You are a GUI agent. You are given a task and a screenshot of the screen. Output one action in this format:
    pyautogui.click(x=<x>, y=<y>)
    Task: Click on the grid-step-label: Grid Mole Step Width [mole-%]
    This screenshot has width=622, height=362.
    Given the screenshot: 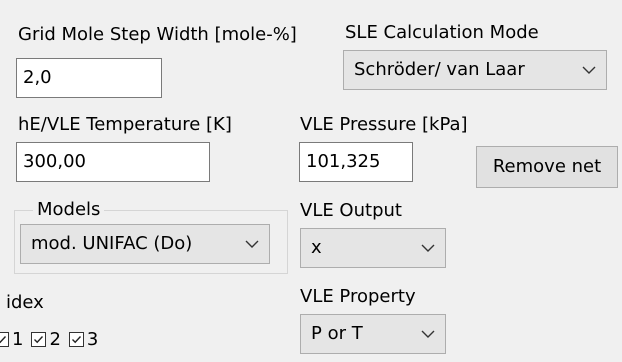 What is the action you would take?
    pyautogui.click(x=157, y=34)
    